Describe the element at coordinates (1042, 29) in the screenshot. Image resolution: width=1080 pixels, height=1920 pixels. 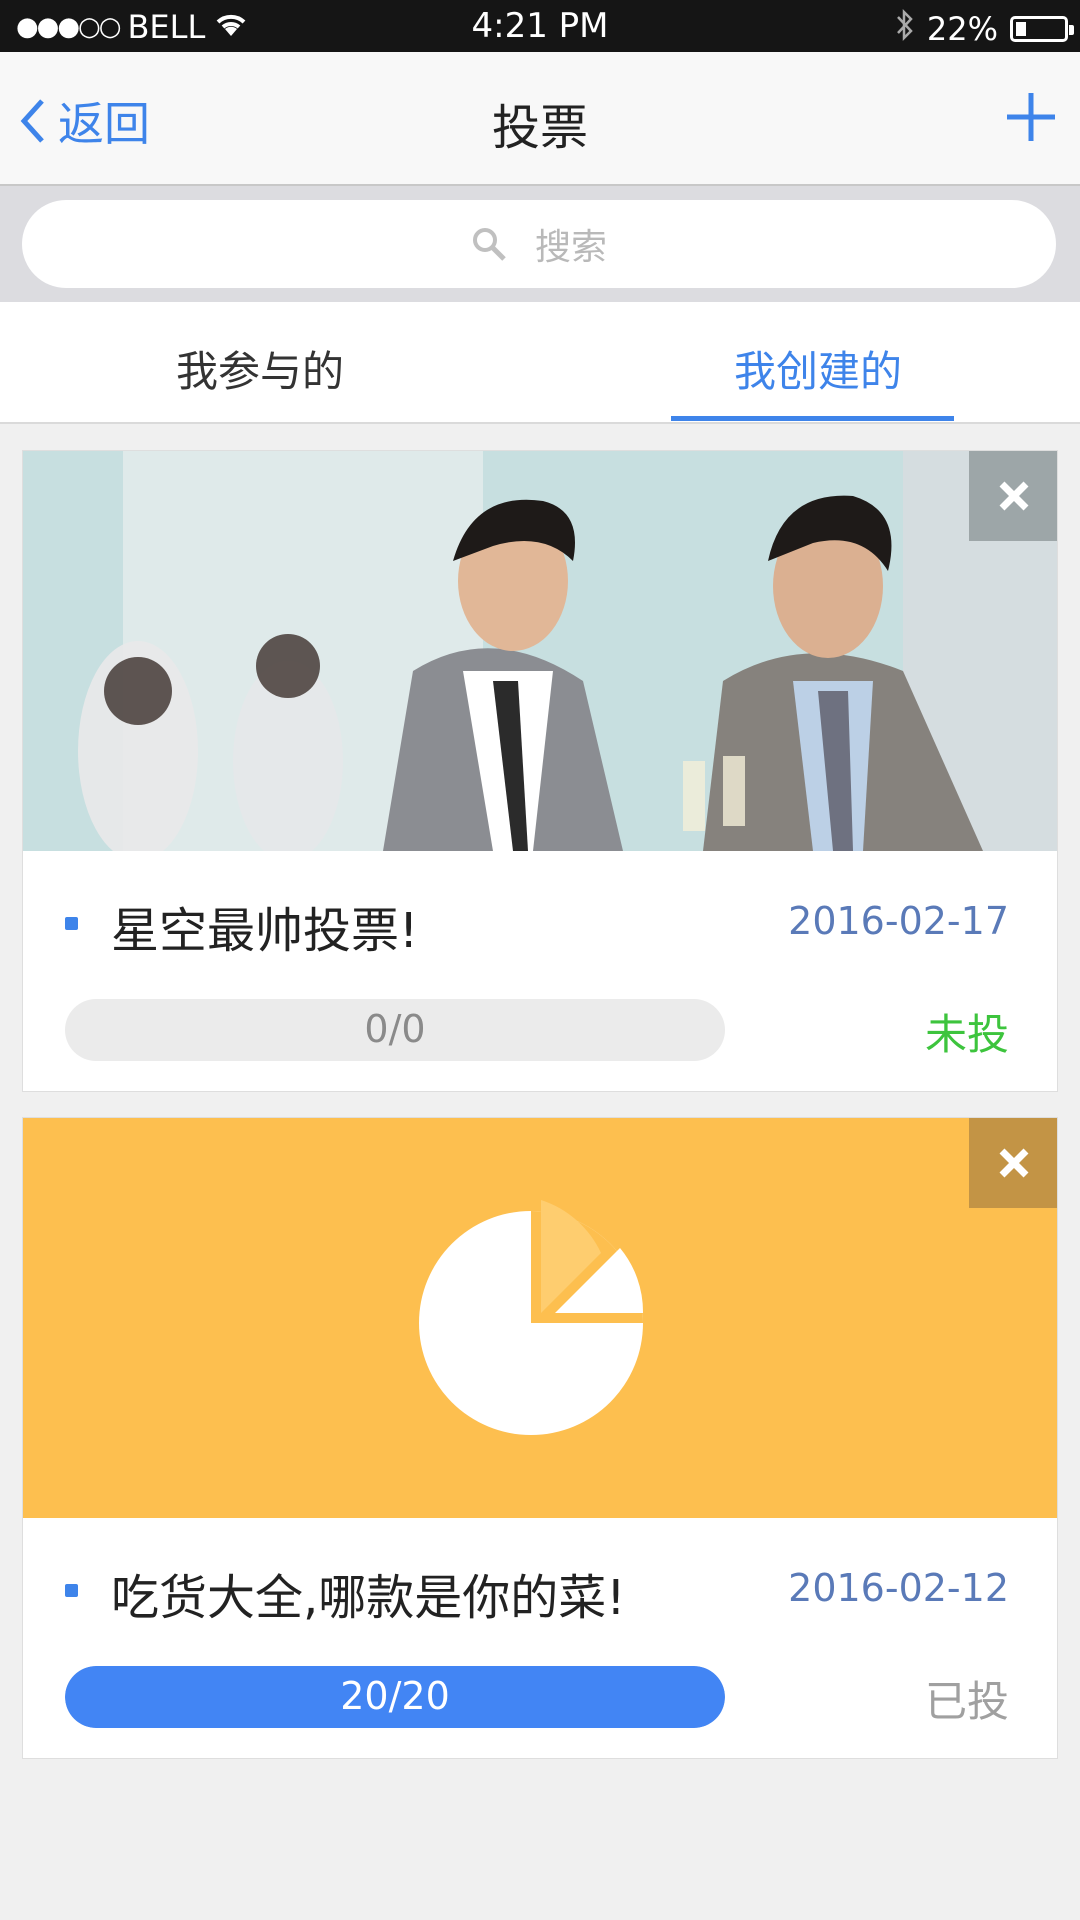
I see `battery-icon` at that location.